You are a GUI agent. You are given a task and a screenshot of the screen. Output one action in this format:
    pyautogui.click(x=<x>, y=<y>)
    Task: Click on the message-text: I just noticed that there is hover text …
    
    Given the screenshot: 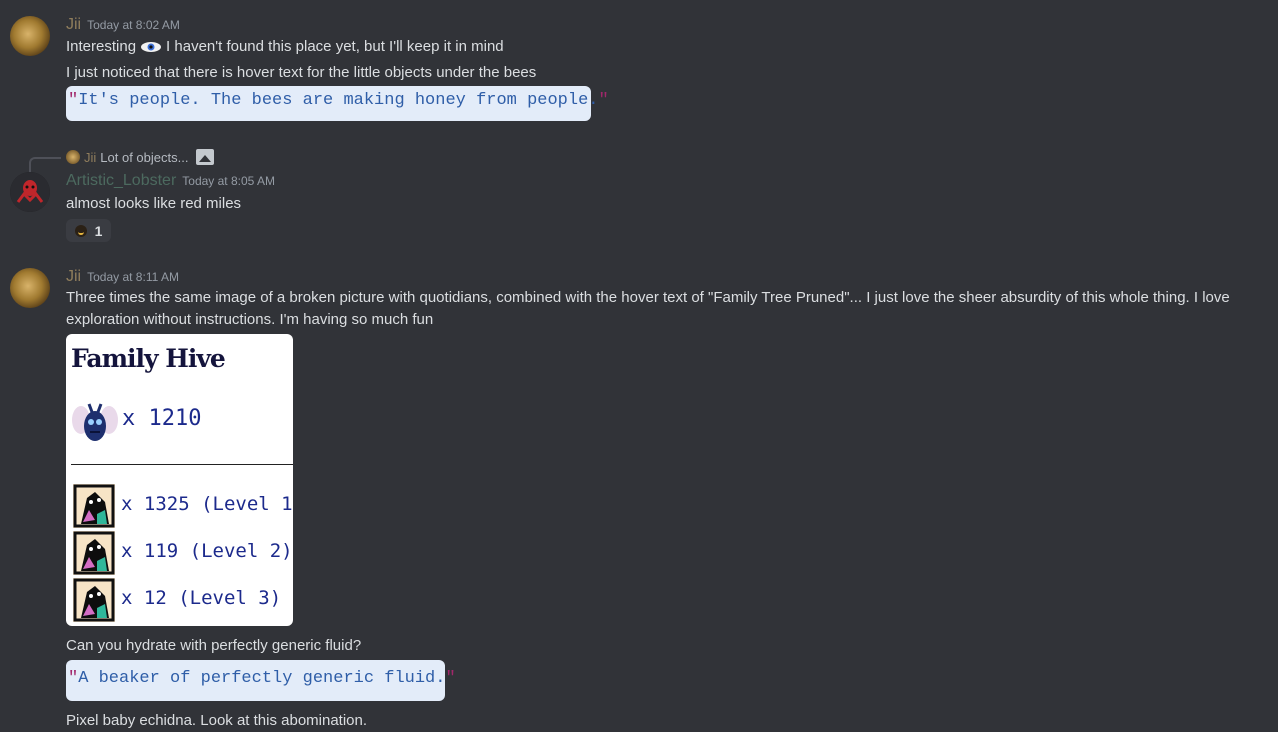 What is the action you would take?
    pyautogui.click(x=301, y=72)
    